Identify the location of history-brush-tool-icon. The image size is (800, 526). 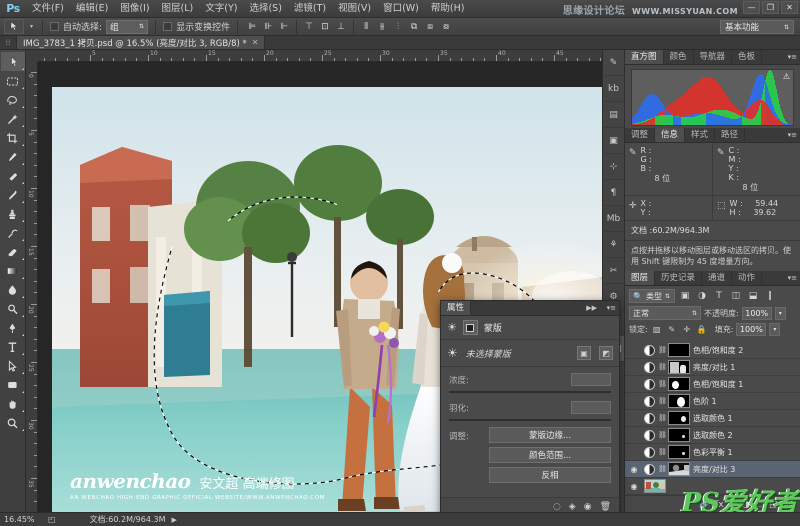
(13, 232).